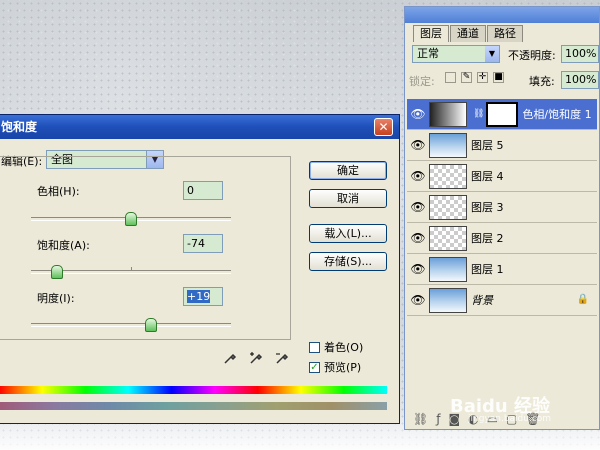  I want to click on link-layers-icon: ⛓, so click(420, 419).